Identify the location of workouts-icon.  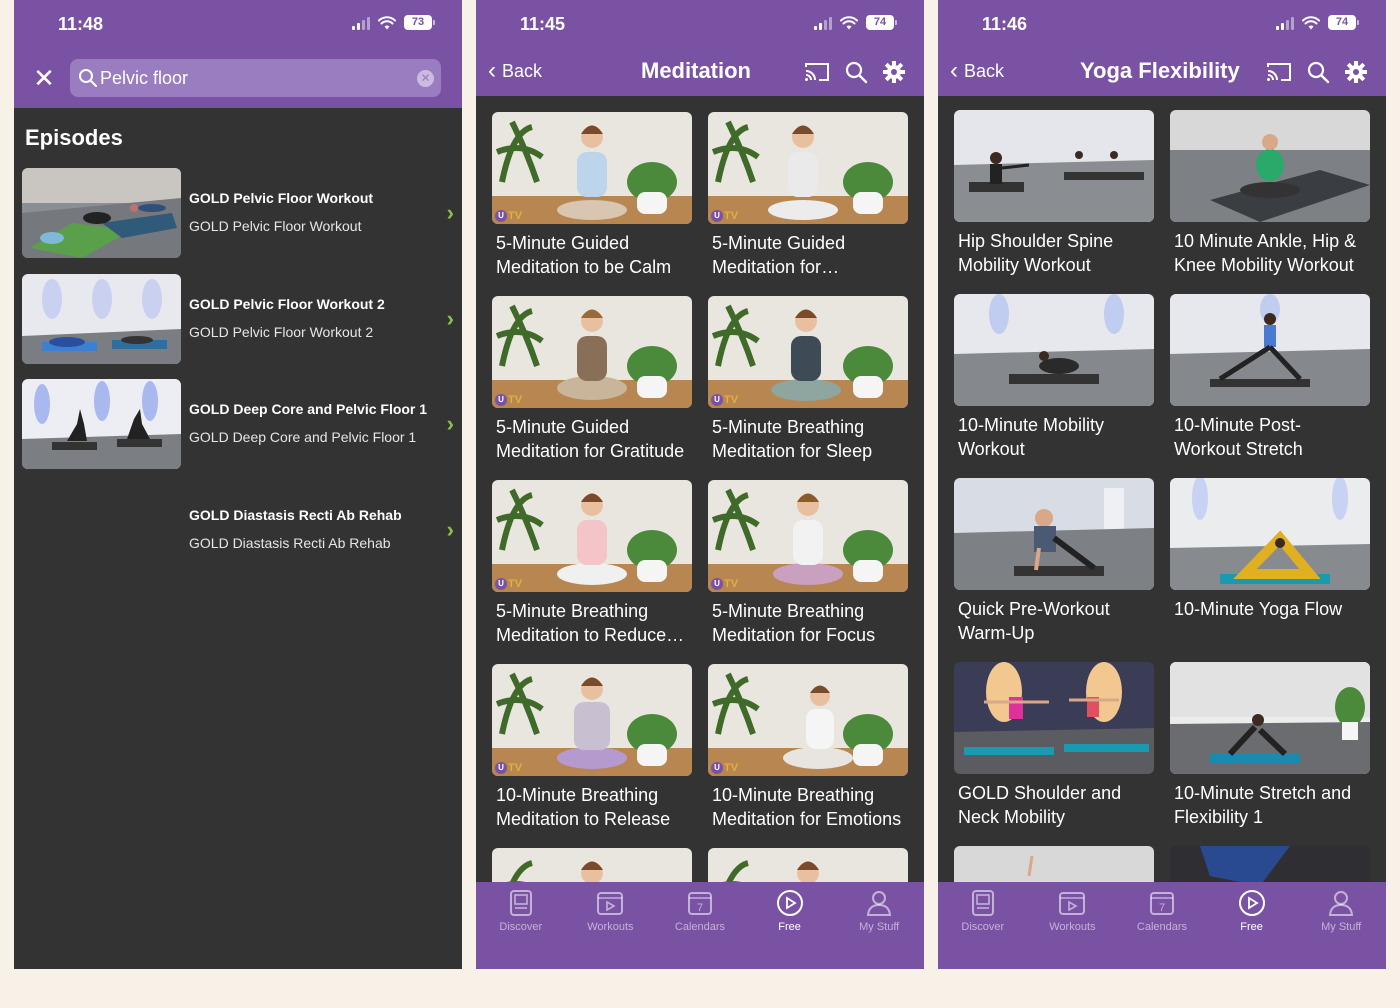
(610, 903).